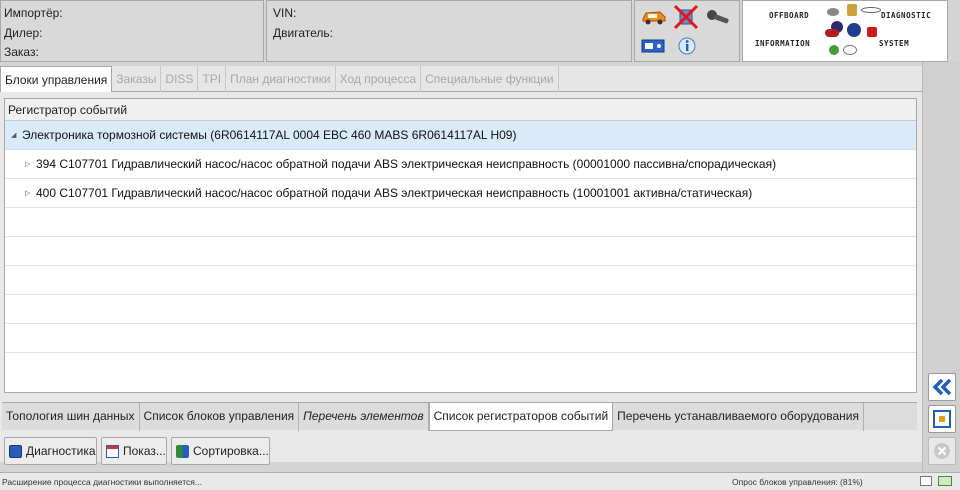 The width and height of the screenshot is (960, 490). I want to click on diagnostics-label: Диагностика, so click(61, 451).